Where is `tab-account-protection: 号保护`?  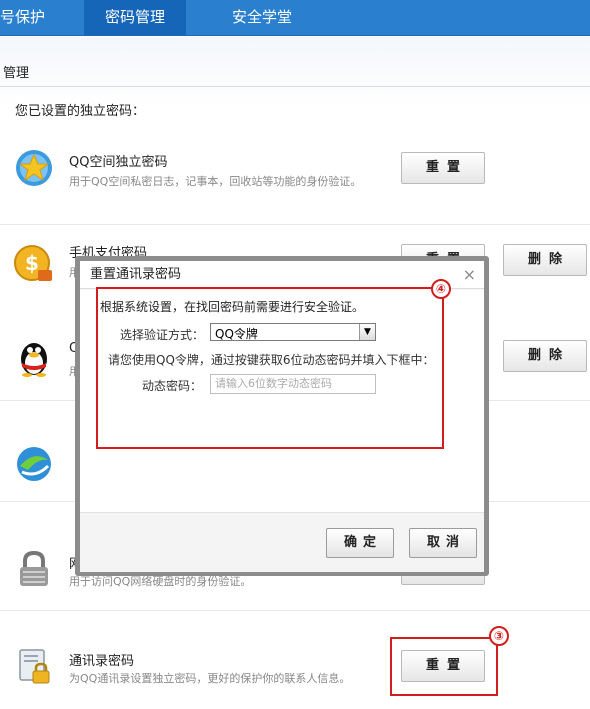
tab-account-protection: 号保护 is located at coordinates (28, 18).